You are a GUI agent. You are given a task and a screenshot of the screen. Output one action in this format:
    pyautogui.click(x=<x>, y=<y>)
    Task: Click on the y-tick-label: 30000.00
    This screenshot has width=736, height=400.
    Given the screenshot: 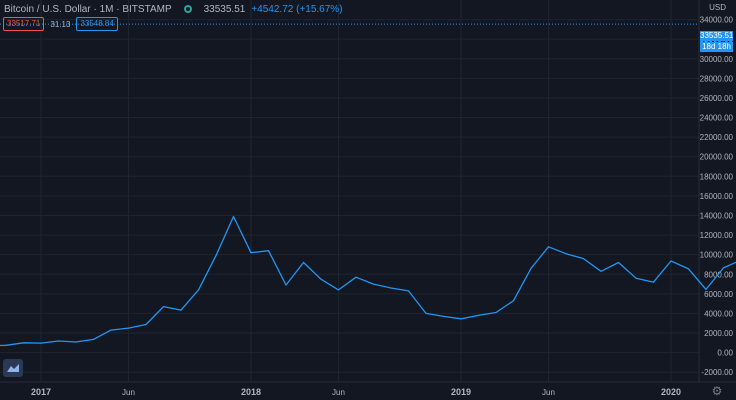 What is the action you would take?
    pyautogui.click(x=717, y=59)
    